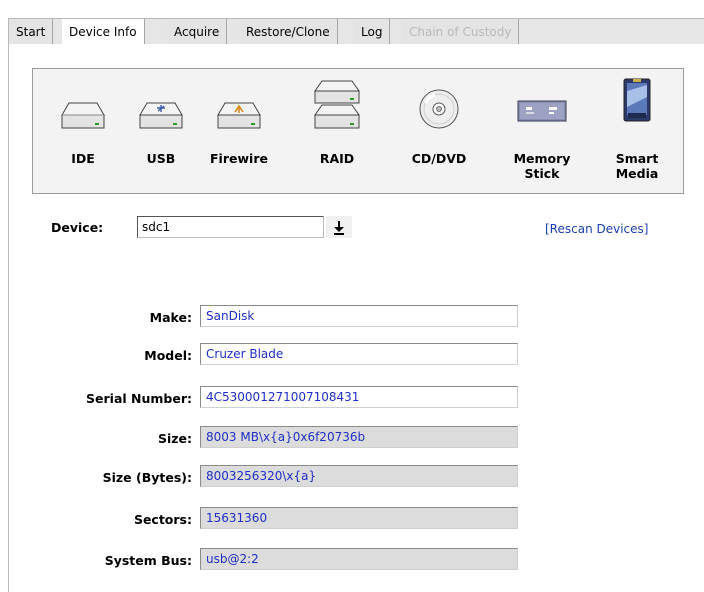 This screenshot has width=704, height=592. What do you see at coordinates (139, 398) in the screenshot?
I see `serial-number-label: Serial Number:` at bounding box center [139, 398].